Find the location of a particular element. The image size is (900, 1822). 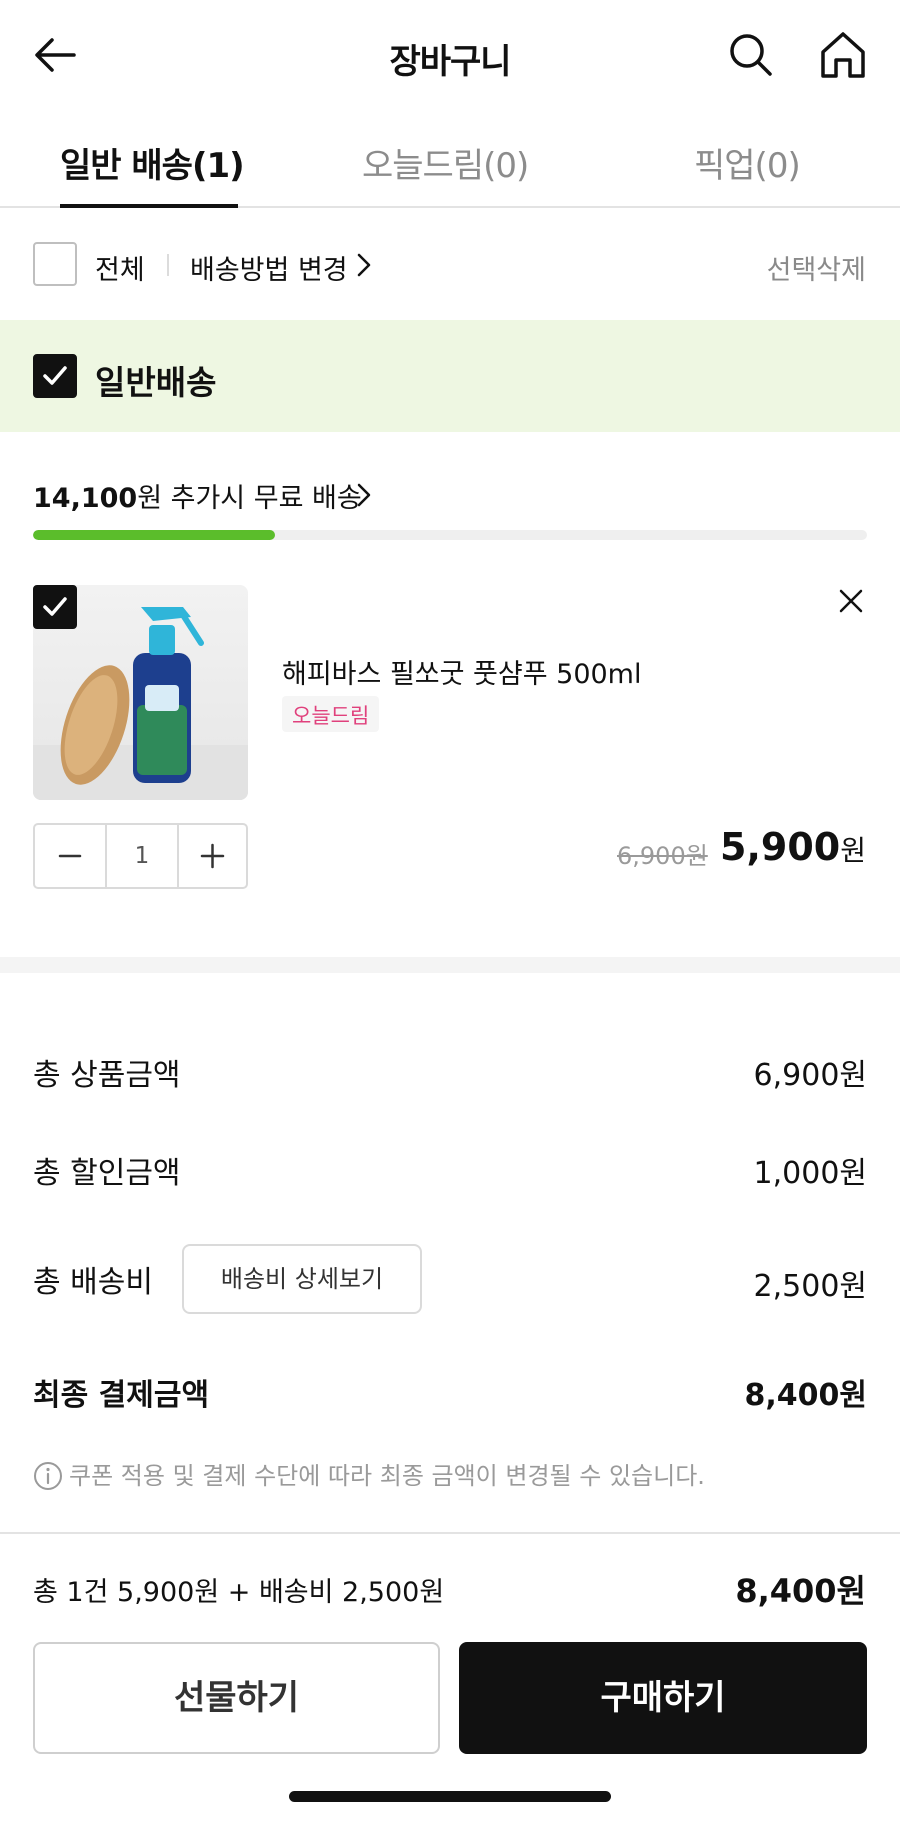

home-icon is located at coordinates (843, 55).